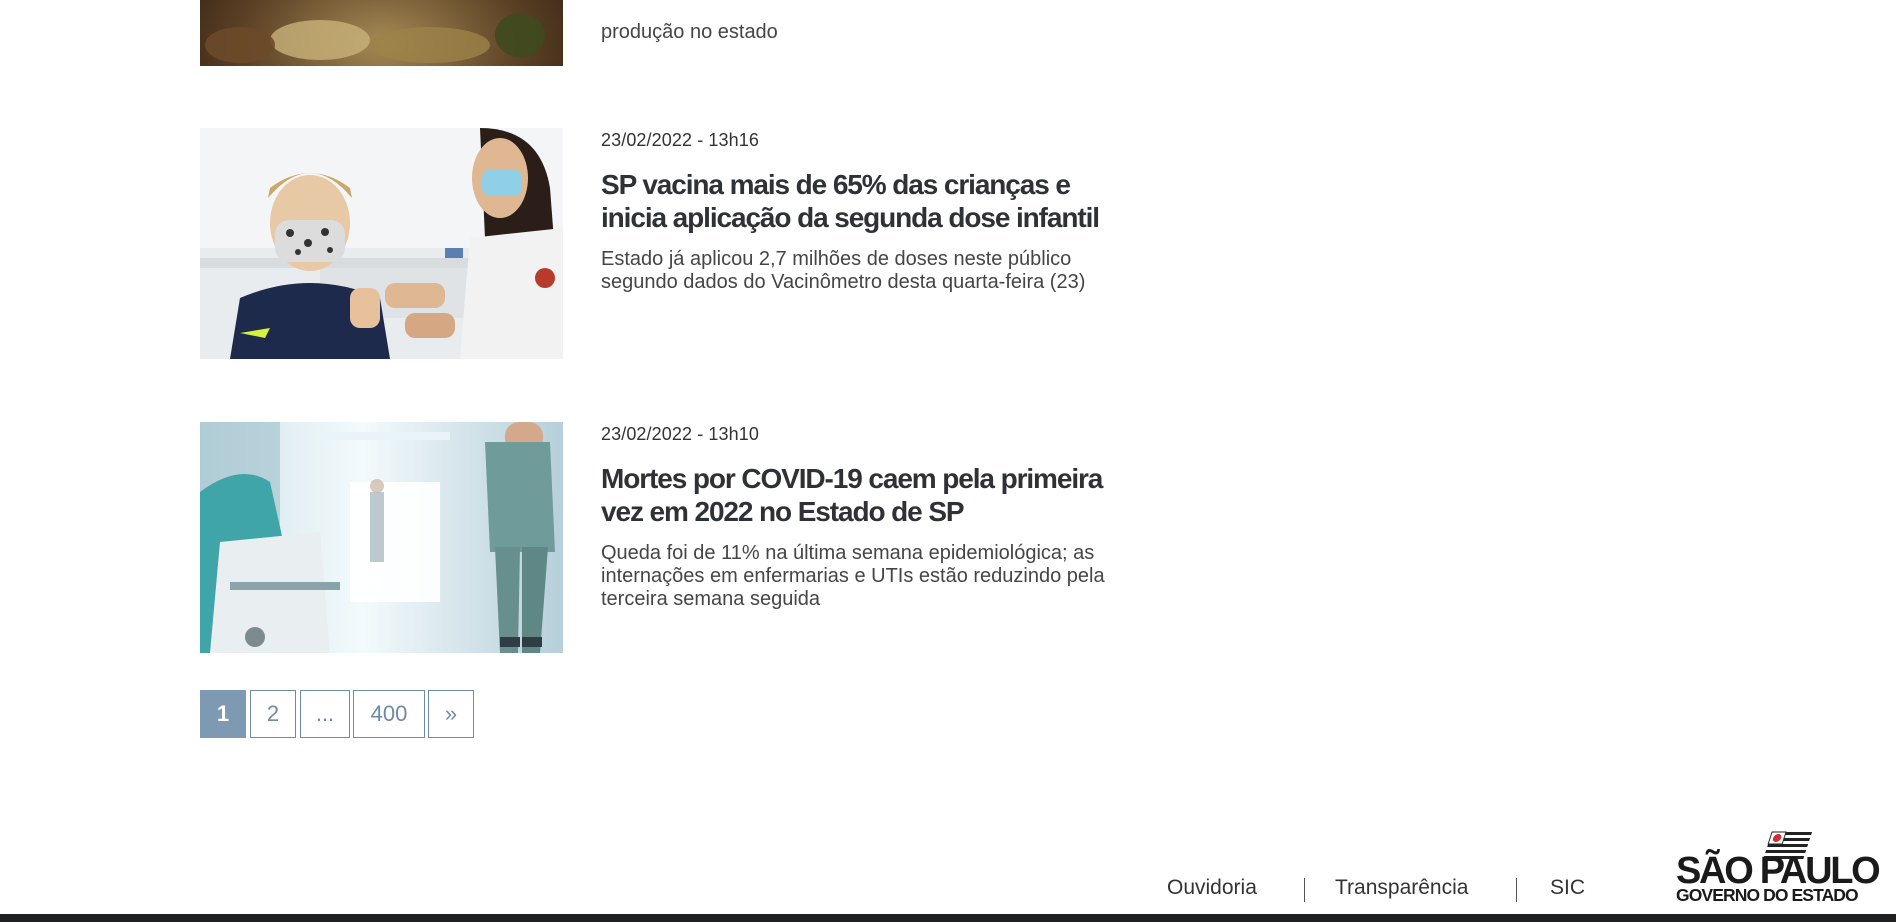  I want to click on news-item-partial: produção no estado, so click(665, 33).